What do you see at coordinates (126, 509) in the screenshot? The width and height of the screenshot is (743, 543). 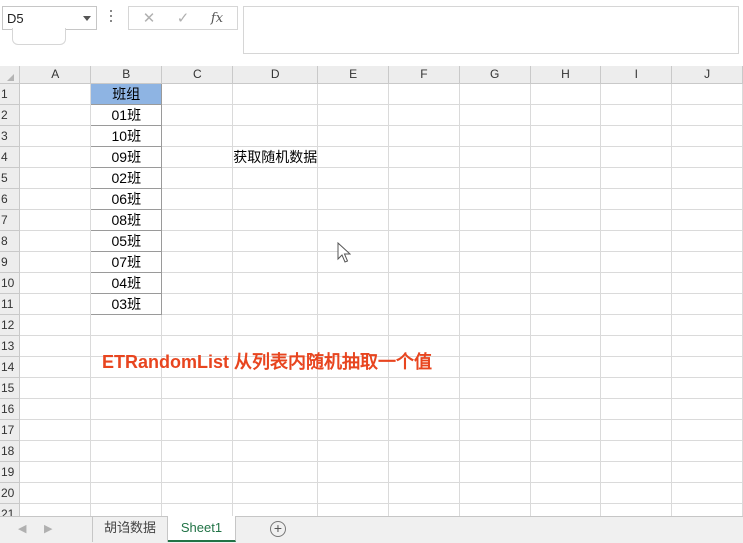 I see `cell-b21` at bounding box center [126, 509].